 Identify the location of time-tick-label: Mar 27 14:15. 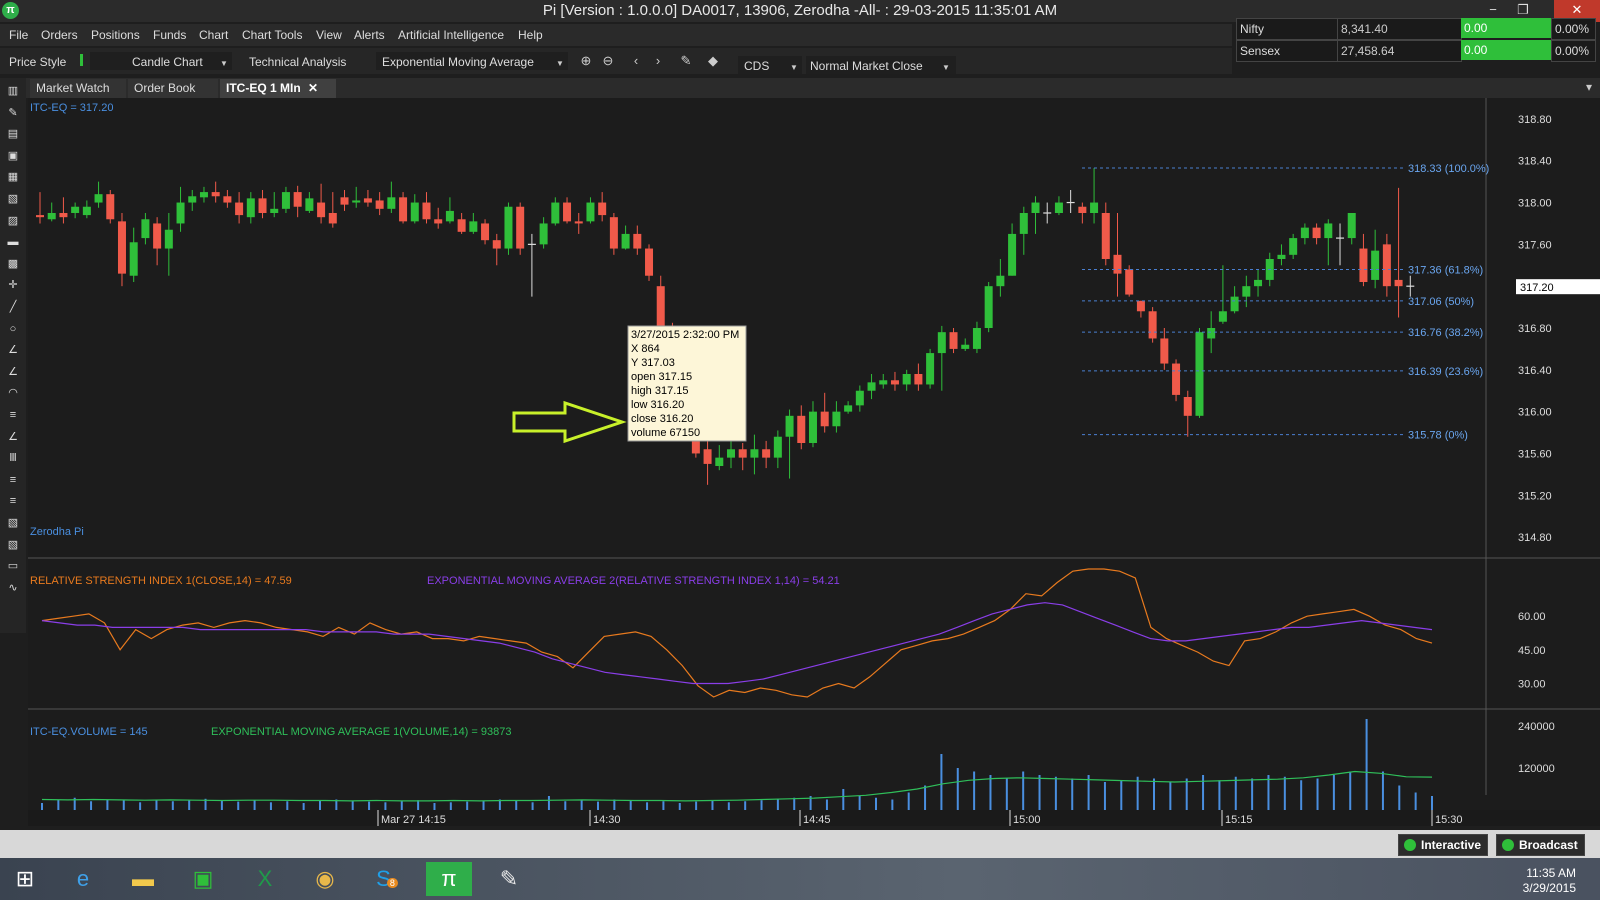
(413, 820).